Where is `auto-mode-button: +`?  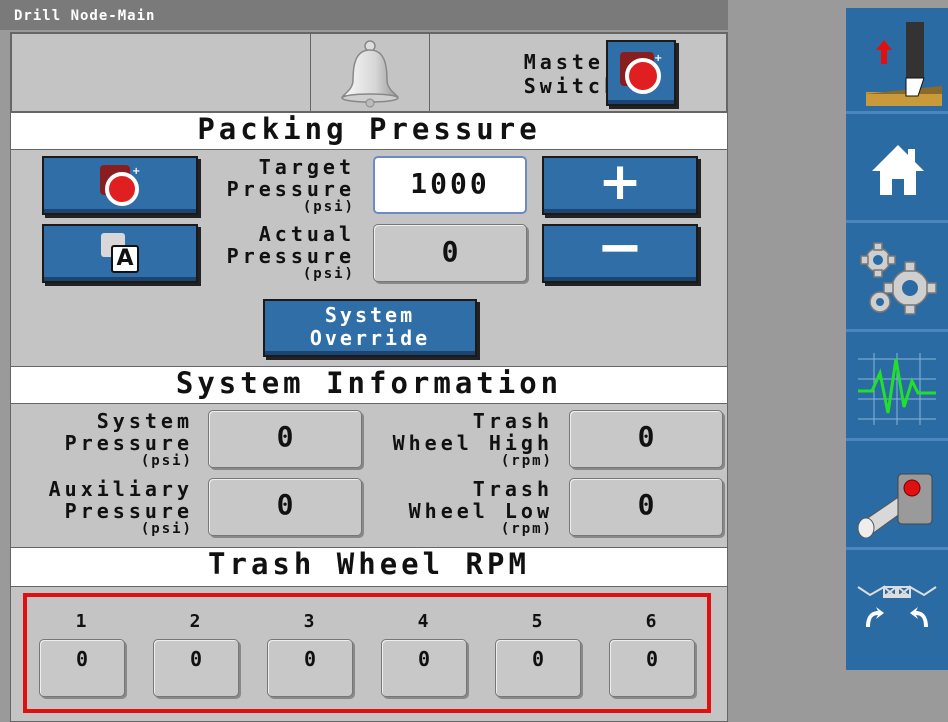
auto-mode-button: + is located at coordinates (120, 185).